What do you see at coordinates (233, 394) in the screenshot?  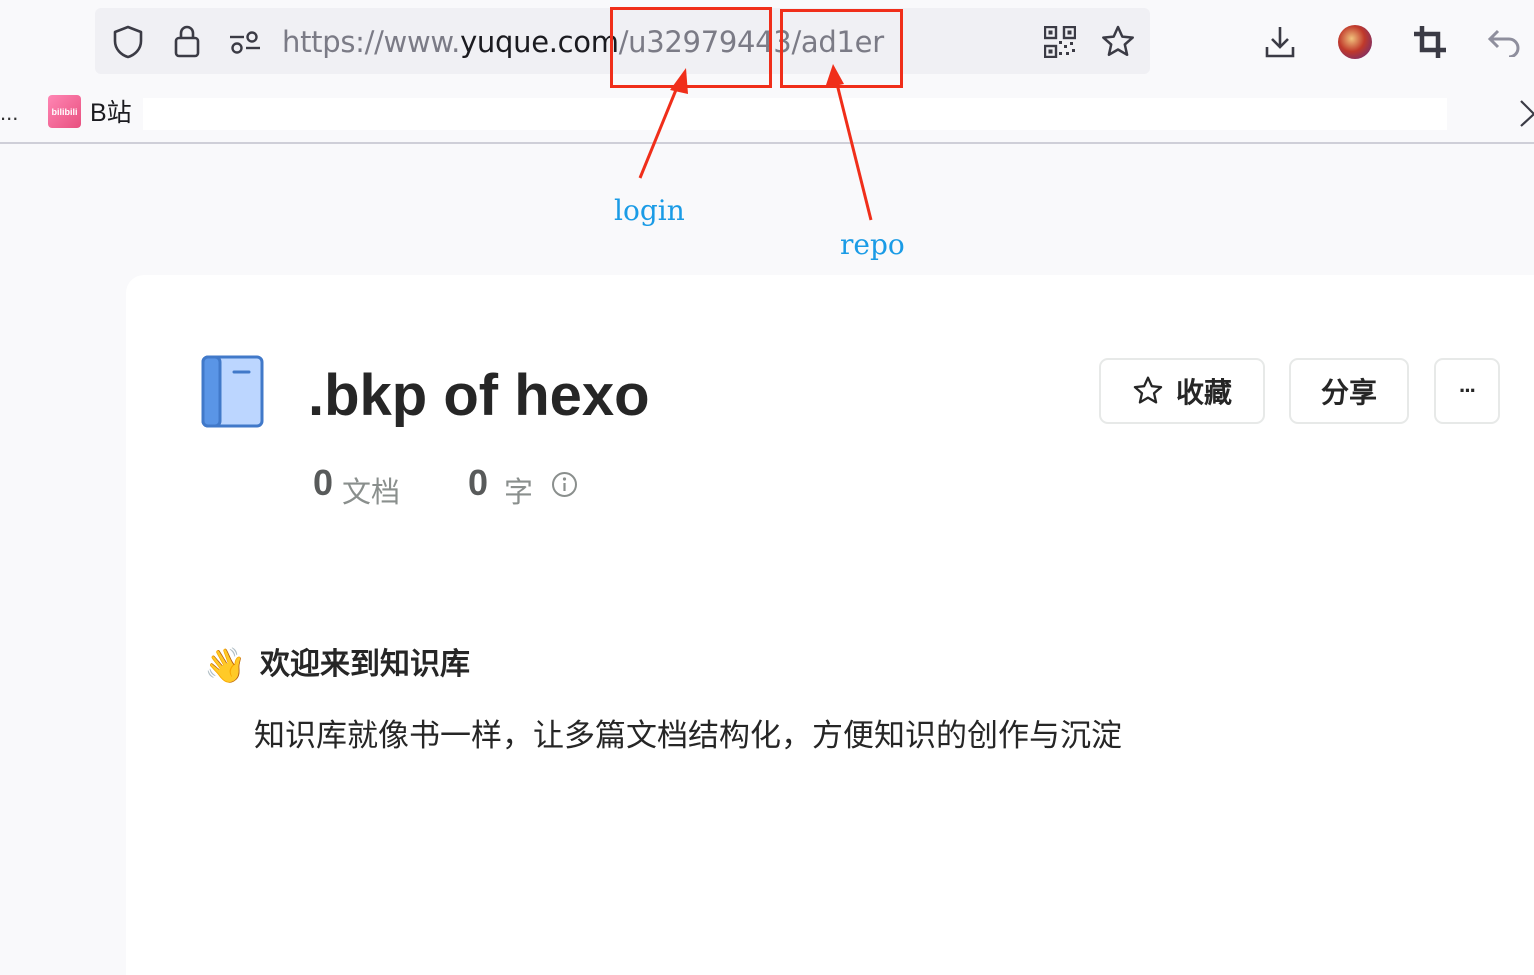 I see `book-icon` at bounding box center [233, 394].